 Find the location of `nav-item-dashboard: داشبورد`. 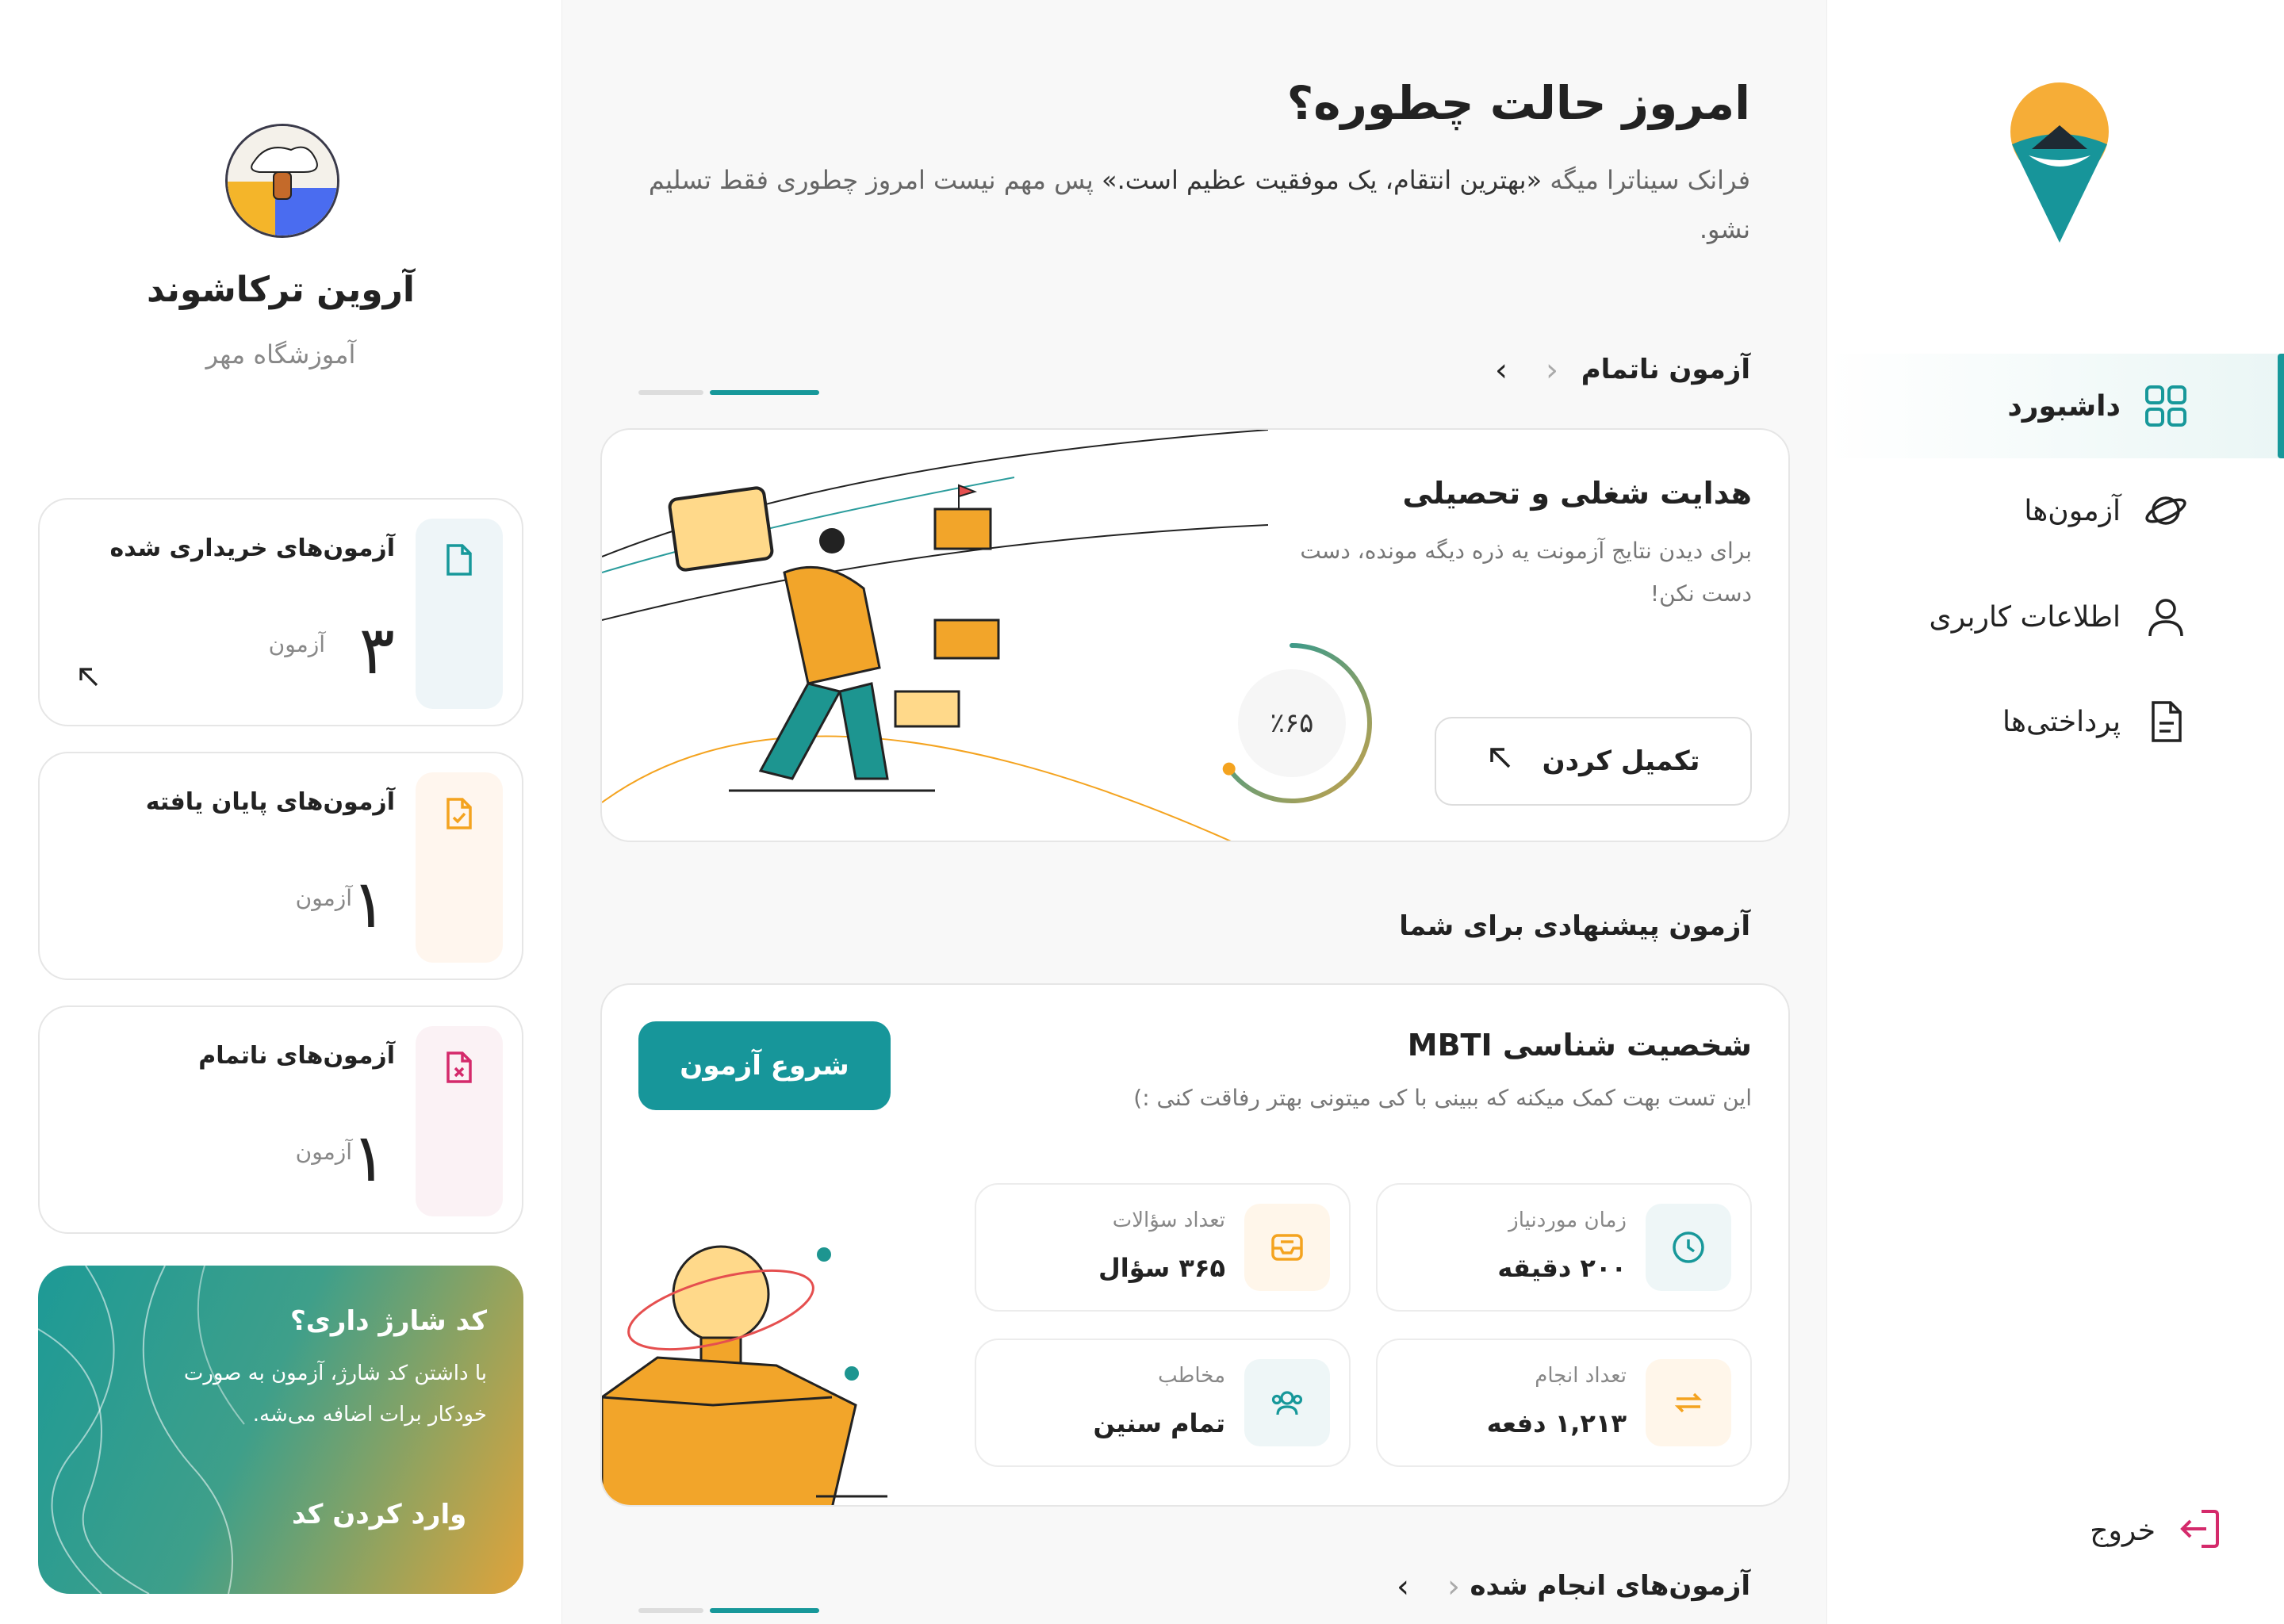

nav-item-dashboard: داشبورد is located at coordinates (2055, 406).